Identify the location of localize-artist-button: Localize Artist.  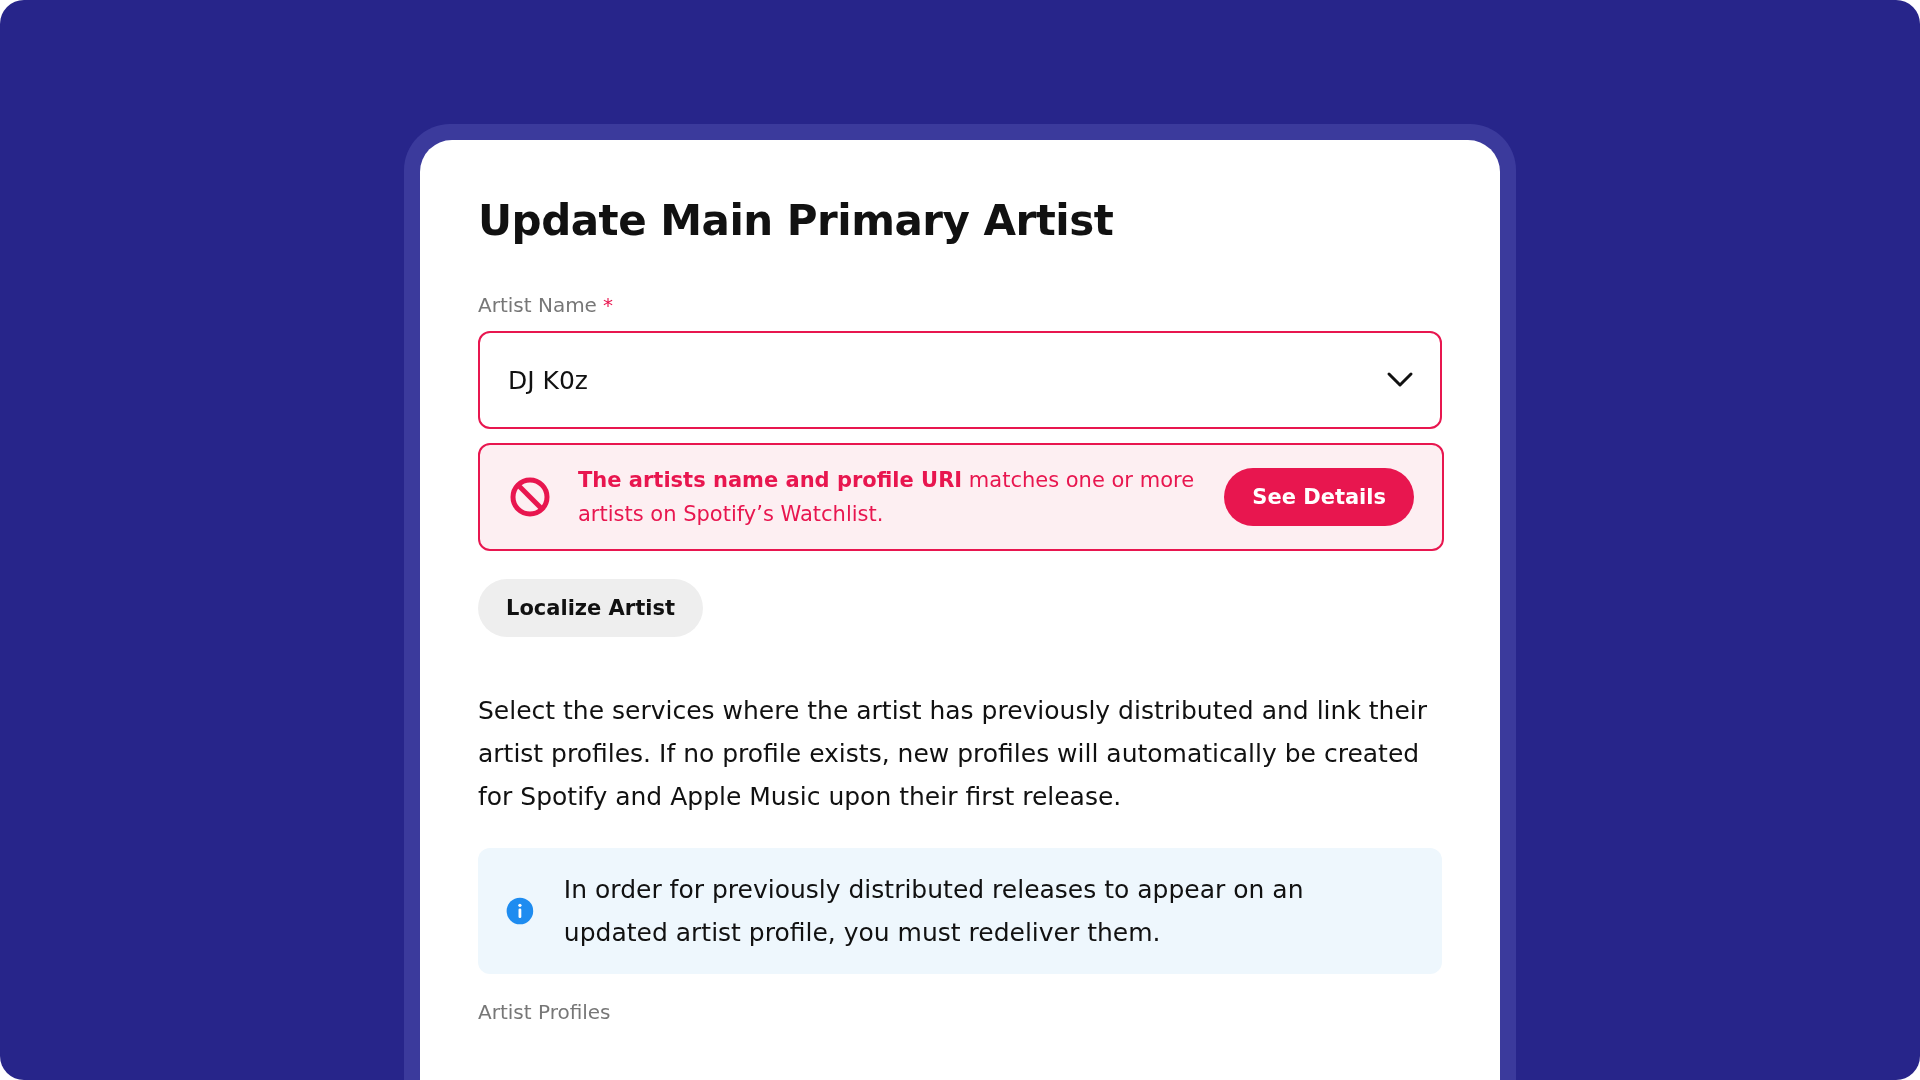
(590, 608).